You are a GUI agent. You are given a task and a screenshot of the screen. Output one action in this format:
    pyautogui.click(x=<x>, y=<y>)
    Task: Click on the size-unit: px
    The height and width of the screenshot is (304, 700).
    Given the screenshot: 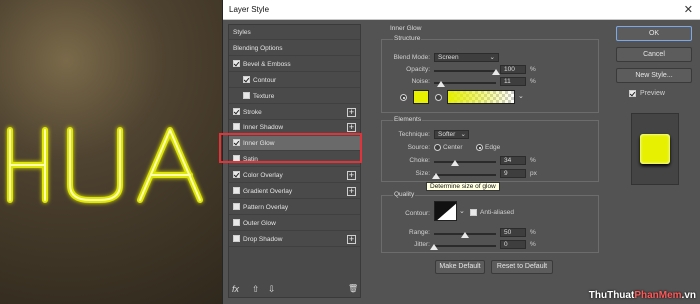 What is the action you would take?
    pyautogui.click(x=533, y=173)
    